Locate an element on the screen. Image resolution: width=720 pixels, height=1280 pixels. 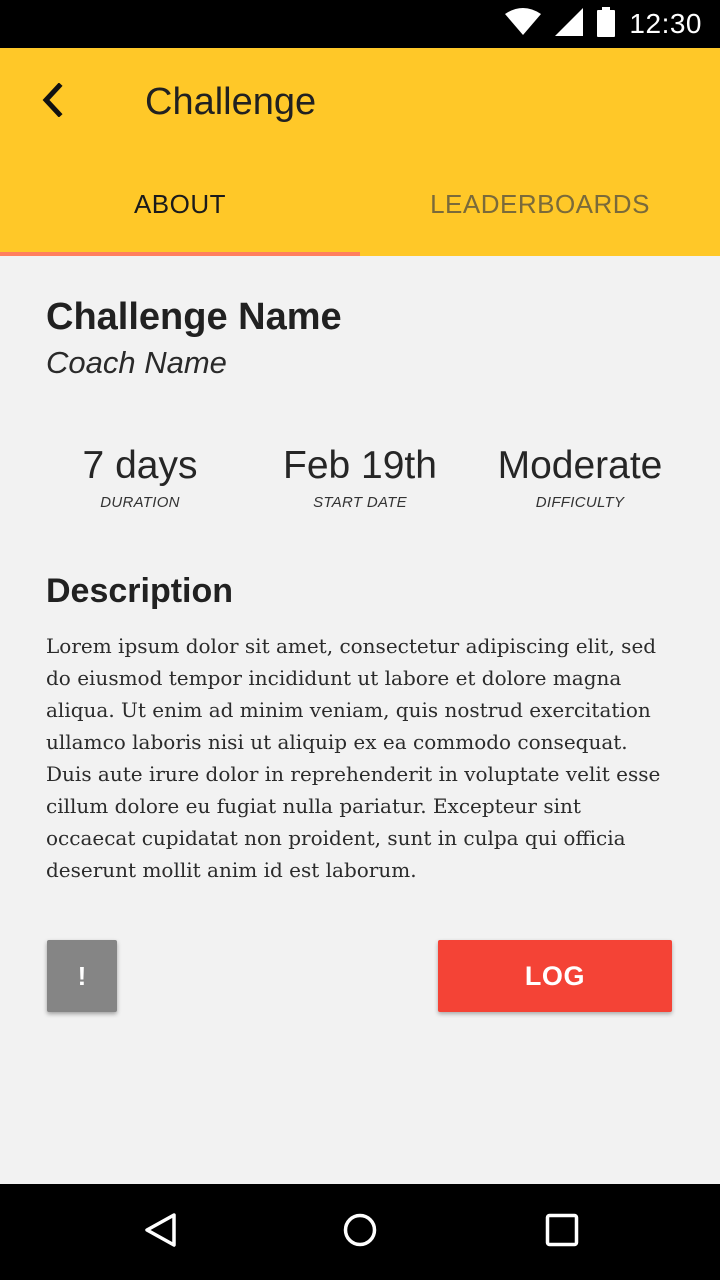
log-button: LOG is located at coordinates (555, 976).